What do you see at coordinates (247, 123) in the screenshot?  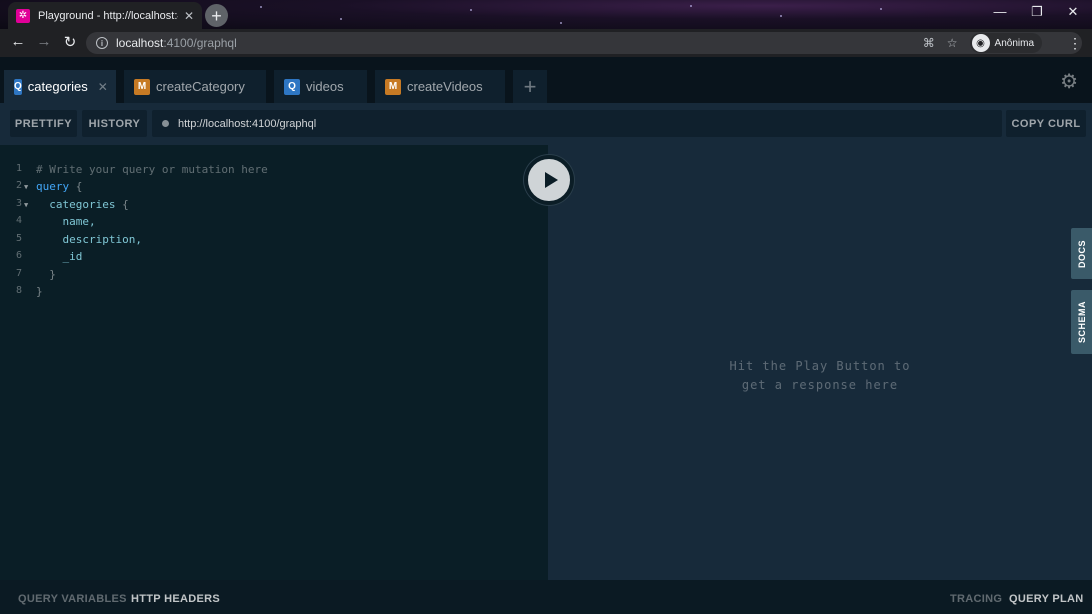 I see `endpoint-url: http://localhost:4100/graphql` at bounding box center [247, 123].